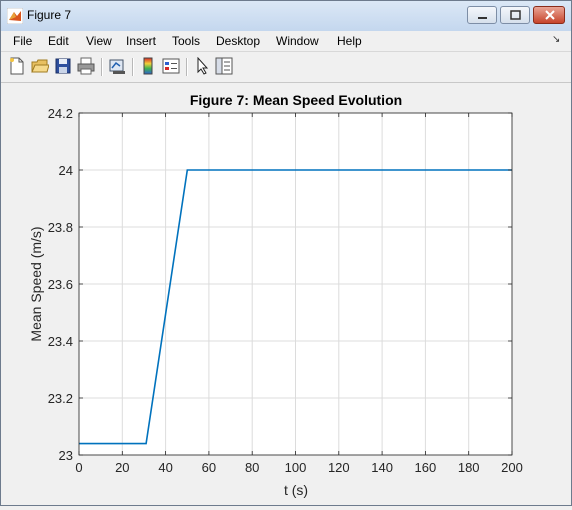 Image resolution: width=572 pixels, height=510 pixels. I want to click on x-tick-label: 80, so click(252, 467).